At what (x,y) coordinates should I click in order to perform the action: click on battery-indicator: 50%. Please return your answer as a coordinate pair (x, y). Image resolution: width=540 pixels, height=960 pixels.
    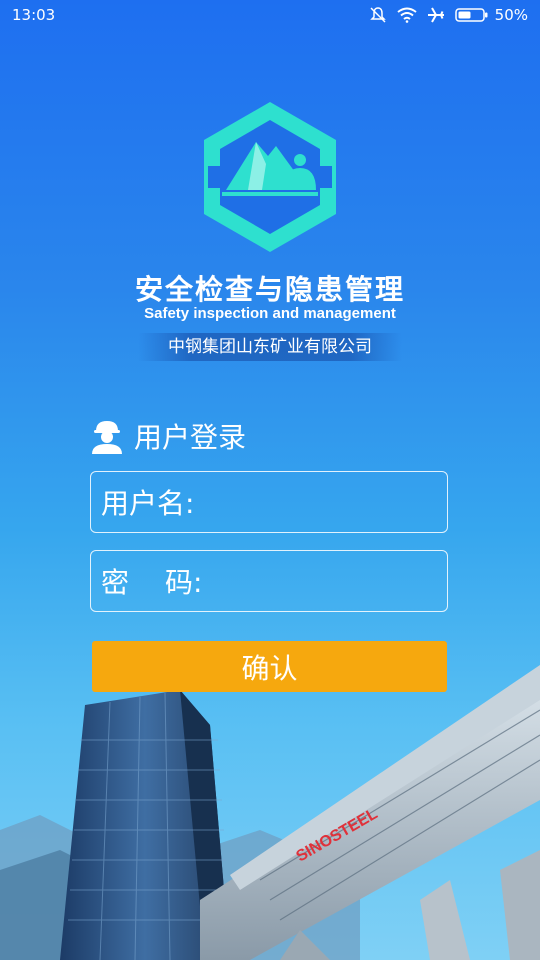
    Looking at the image, I should click on (491, 15).